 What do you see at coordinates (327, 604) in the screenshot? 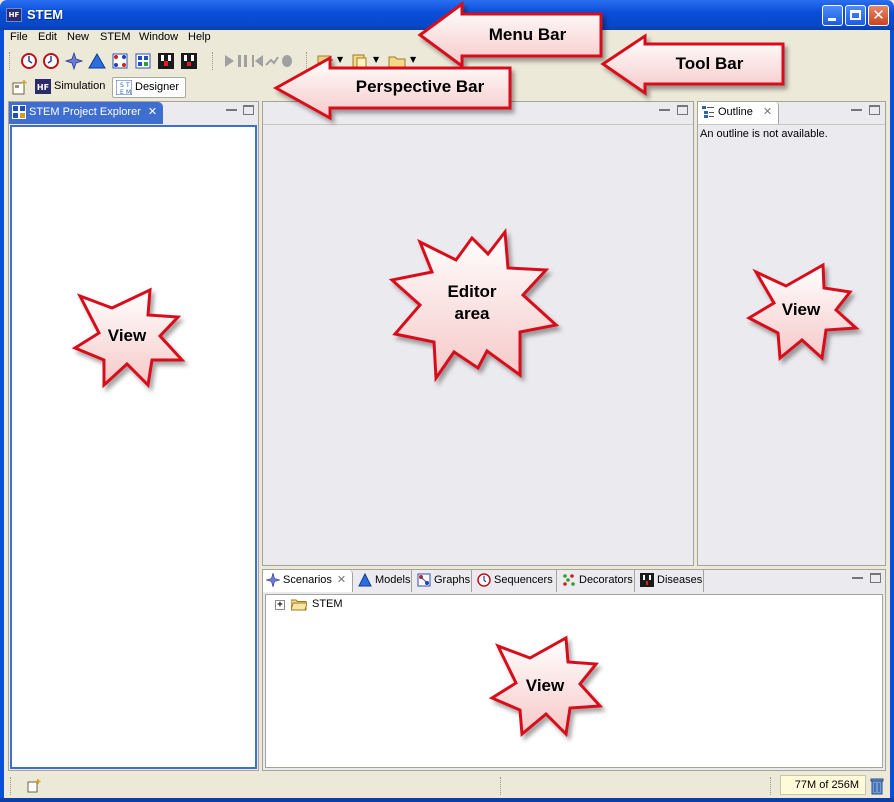
I see `tree-item-stem: STEM` at bounding box center [327, 604].